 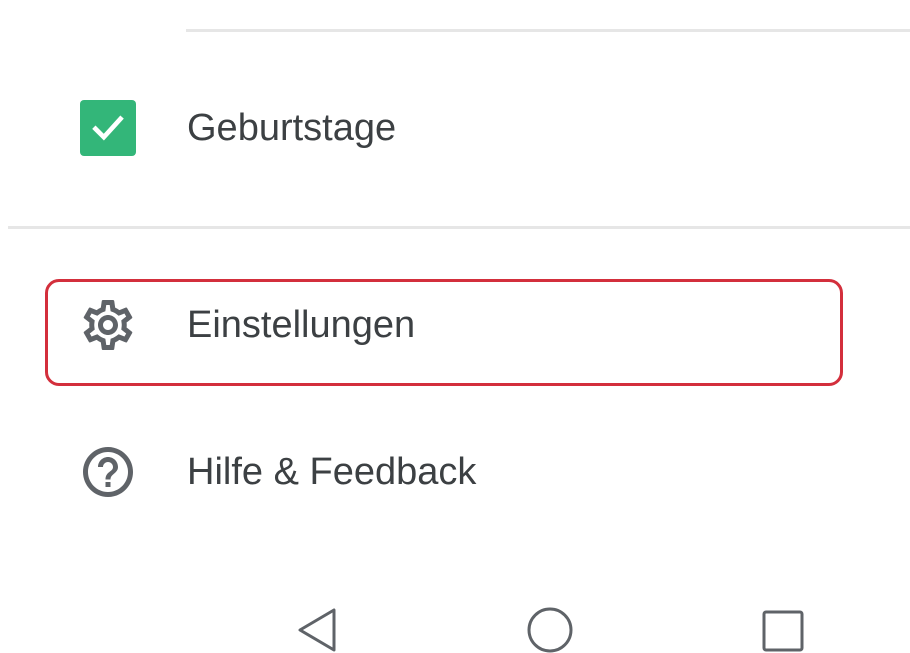 I want to click on menu-item-birthdays: Geburtstage, so click(x=455, y=128).